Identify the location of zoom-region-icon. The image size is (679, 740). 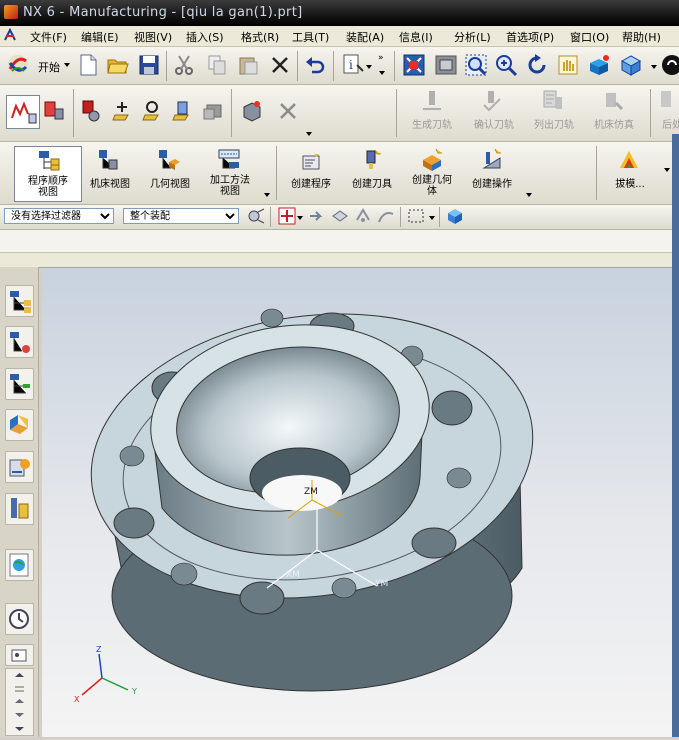
(476, 65).